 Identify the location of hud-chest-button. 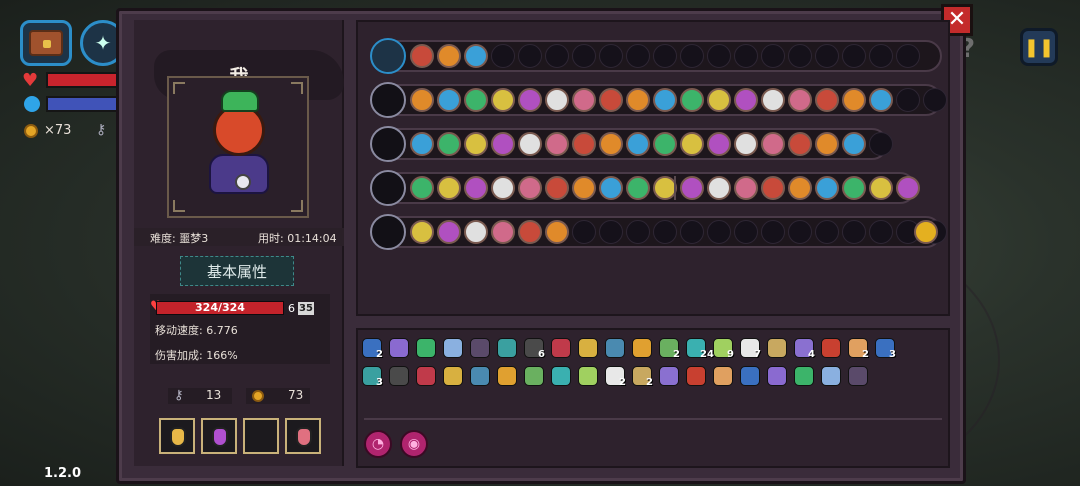
(46, 43).